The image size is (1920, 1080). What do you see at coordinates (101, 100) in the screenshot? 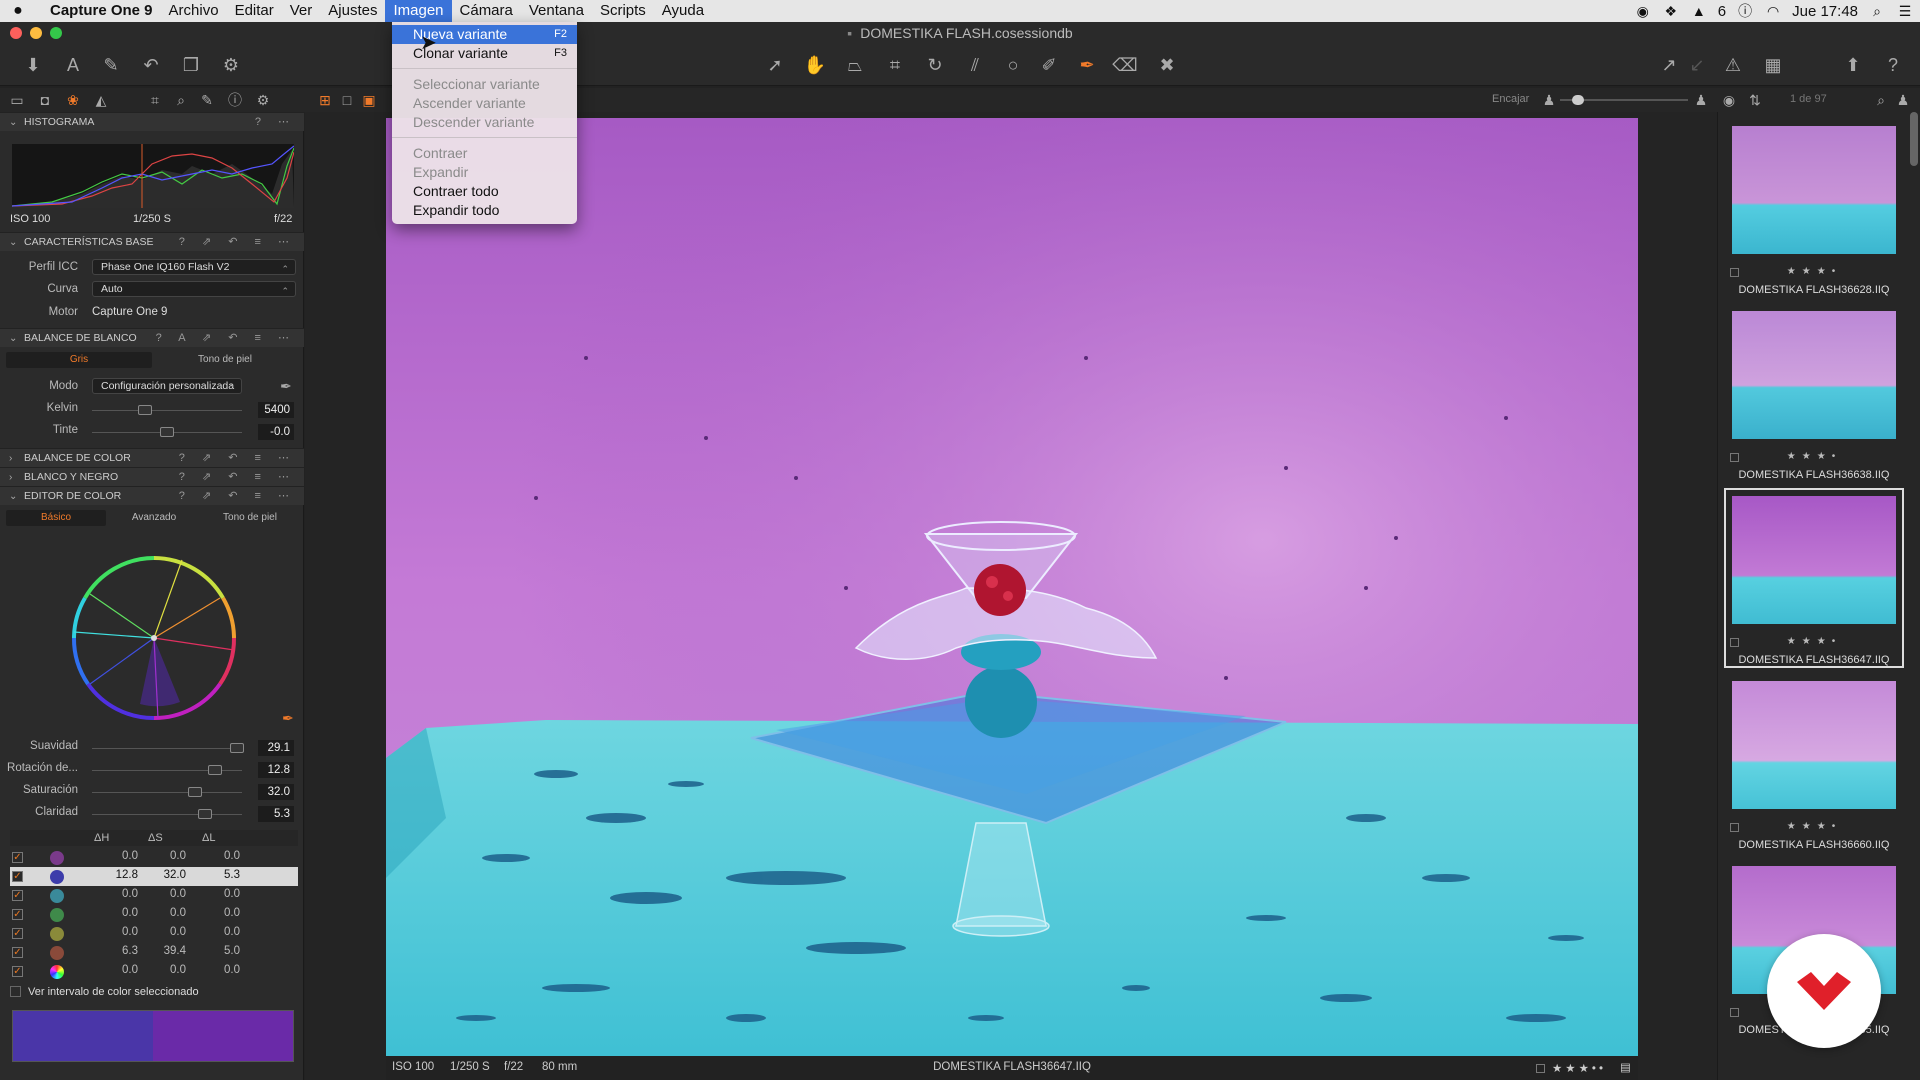
I see `exposure-tab-icon: ◭` at bounding box center [101, 100].